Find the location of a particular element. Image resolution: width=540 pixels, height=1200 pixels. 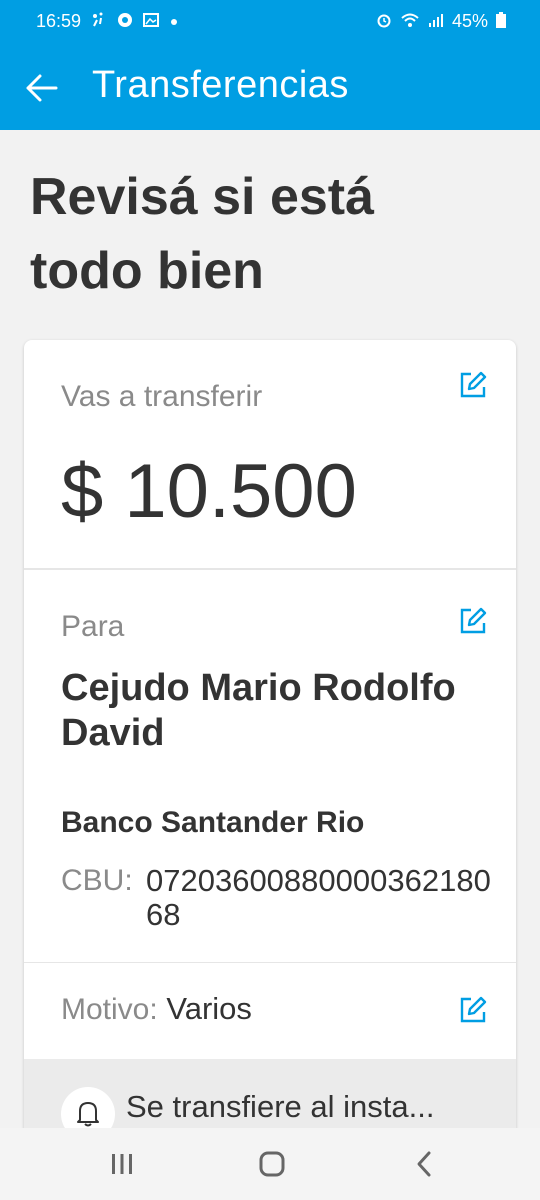

app-bar: Transferencias is located at coordinates (270, 88).